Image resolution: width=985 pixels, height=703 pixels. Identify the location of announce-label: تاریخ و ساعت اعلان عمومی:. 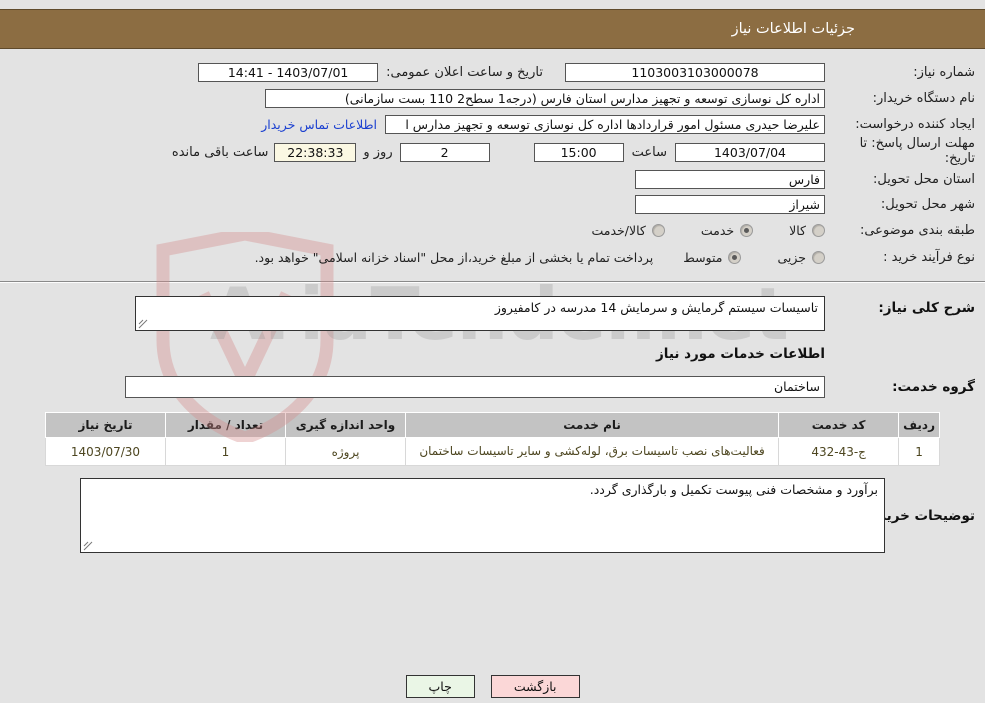
(464, 72).